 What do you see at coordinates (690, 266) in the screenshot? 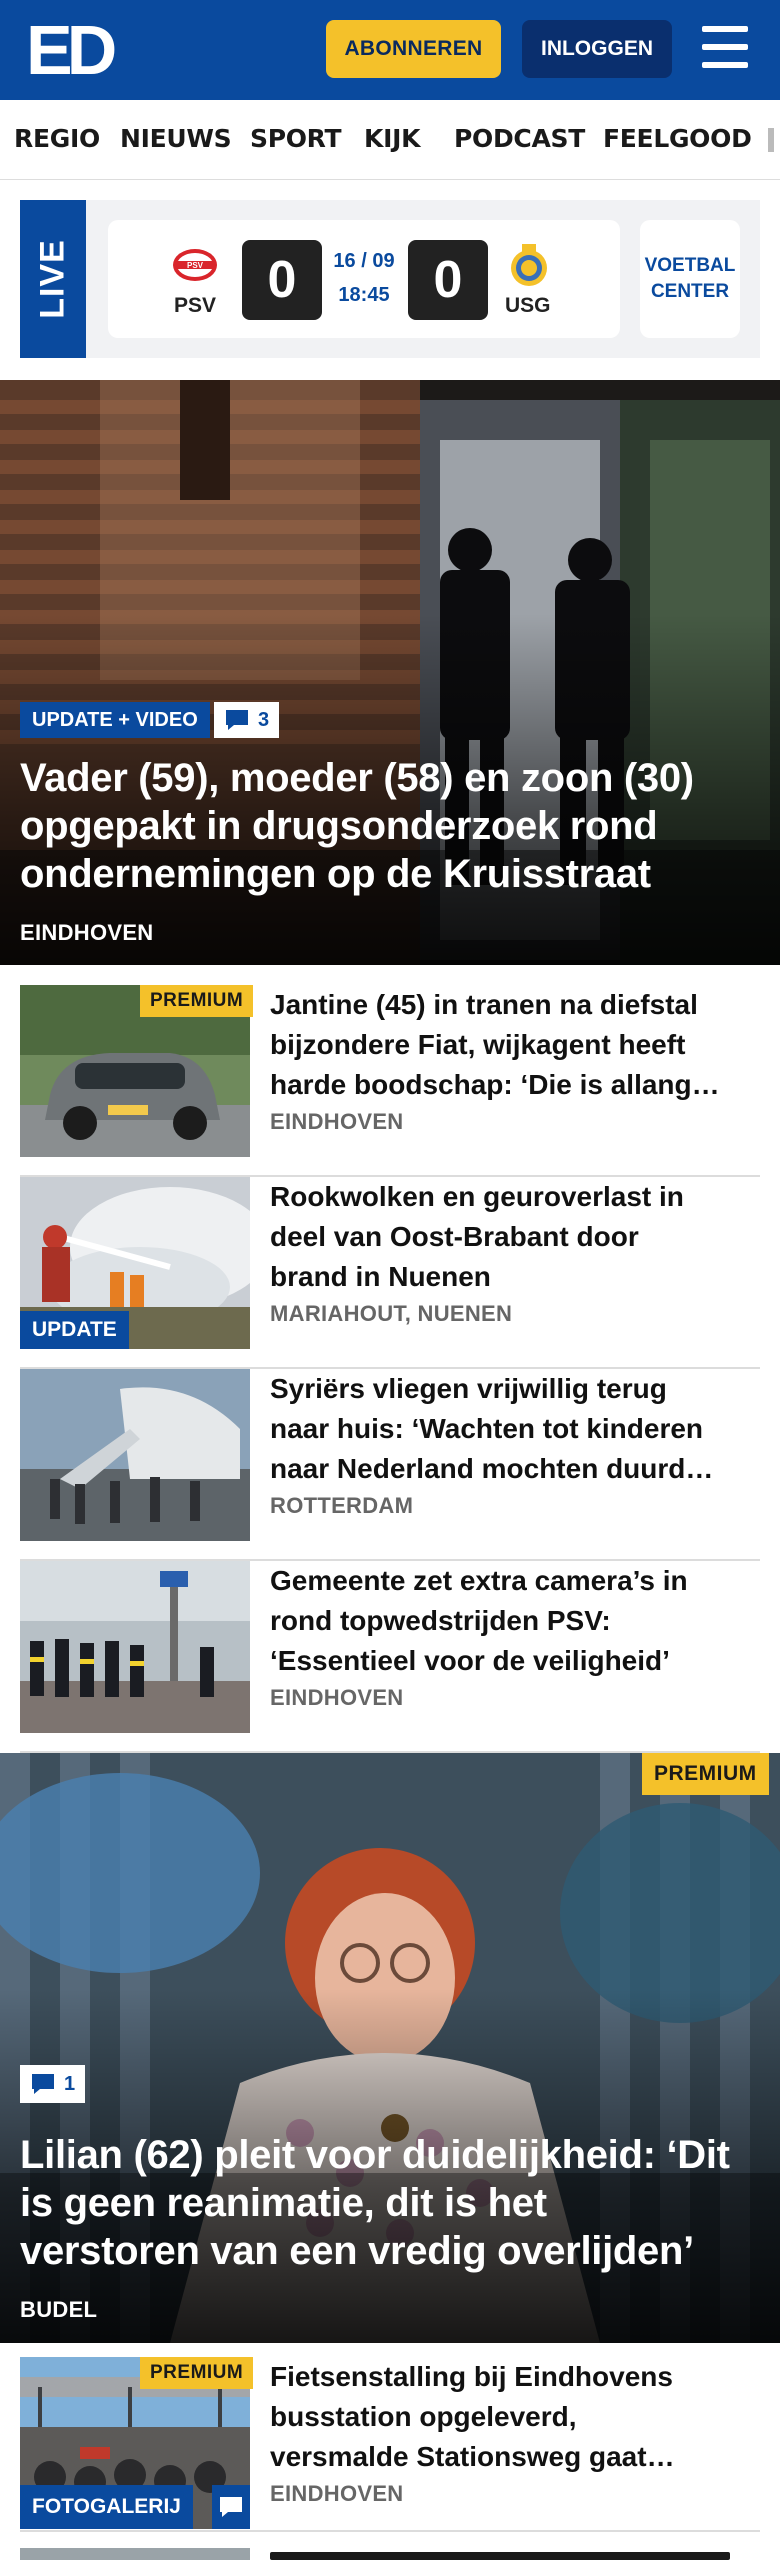
I see `voetbalcenter-label-1: VOETBAL` at bounding box center [690, 266].